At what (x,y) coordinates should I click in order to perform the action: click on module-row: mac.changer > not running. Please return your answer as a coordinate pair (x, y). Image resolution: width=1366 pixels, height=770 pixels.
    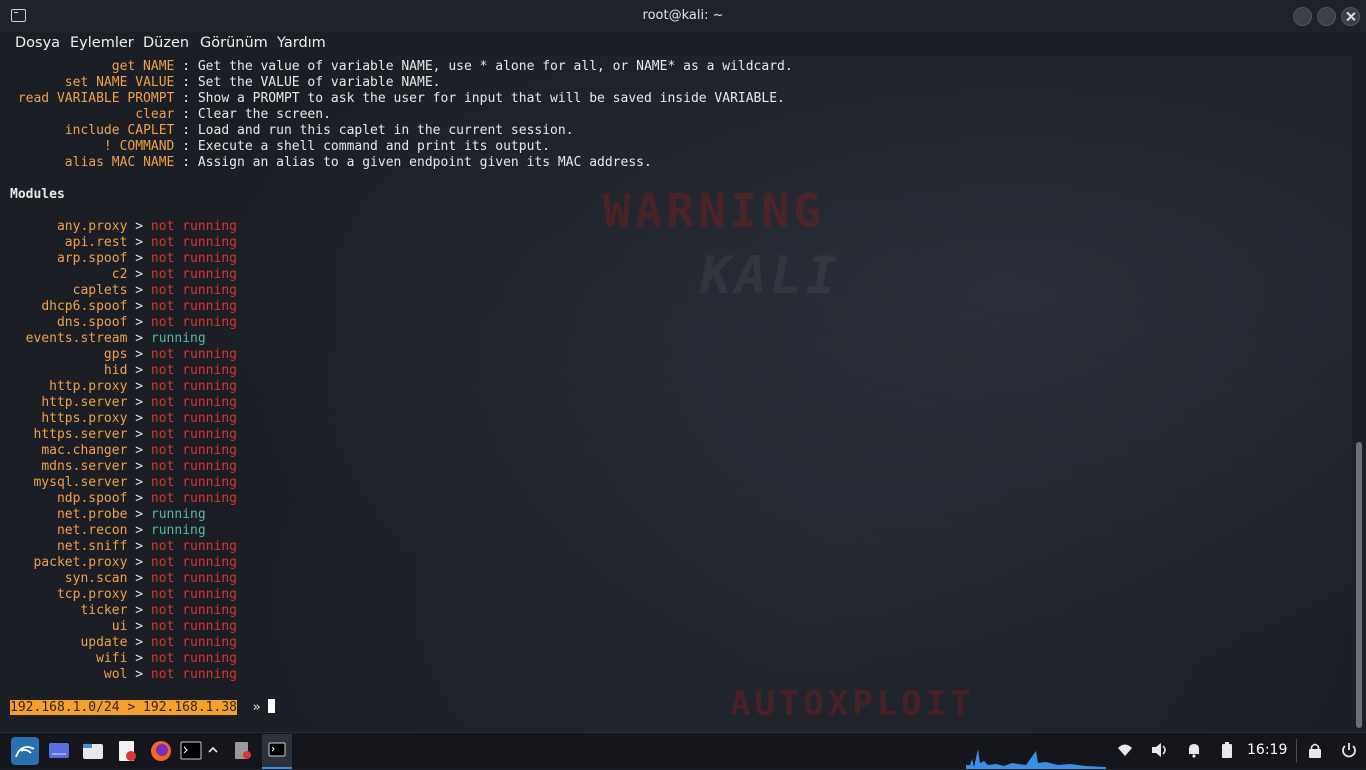
    Looking at the image, I should click on (681, 451).